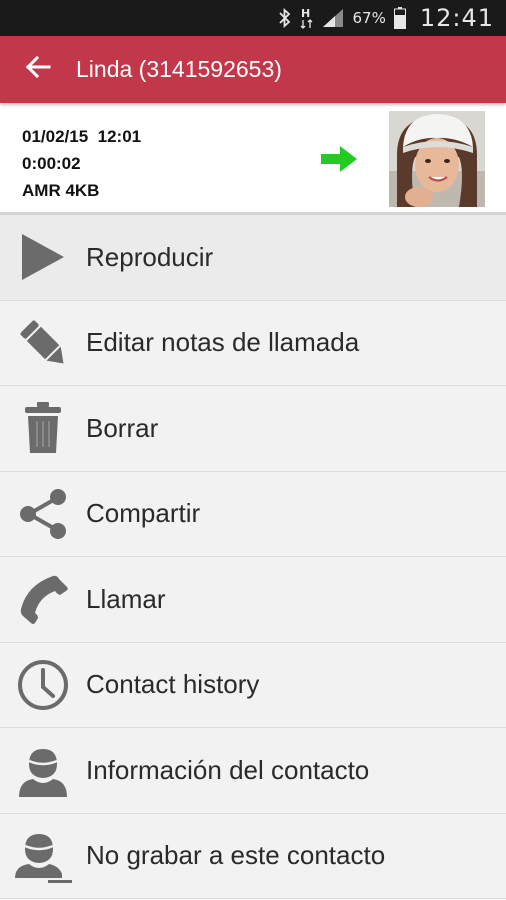 Image resolution: width=506 pixels, height=900 pixels. What do you see at coordinates (369, 18) in the screenshot?
I see `battery-percent: 67%` at bounding box center [369, 18].